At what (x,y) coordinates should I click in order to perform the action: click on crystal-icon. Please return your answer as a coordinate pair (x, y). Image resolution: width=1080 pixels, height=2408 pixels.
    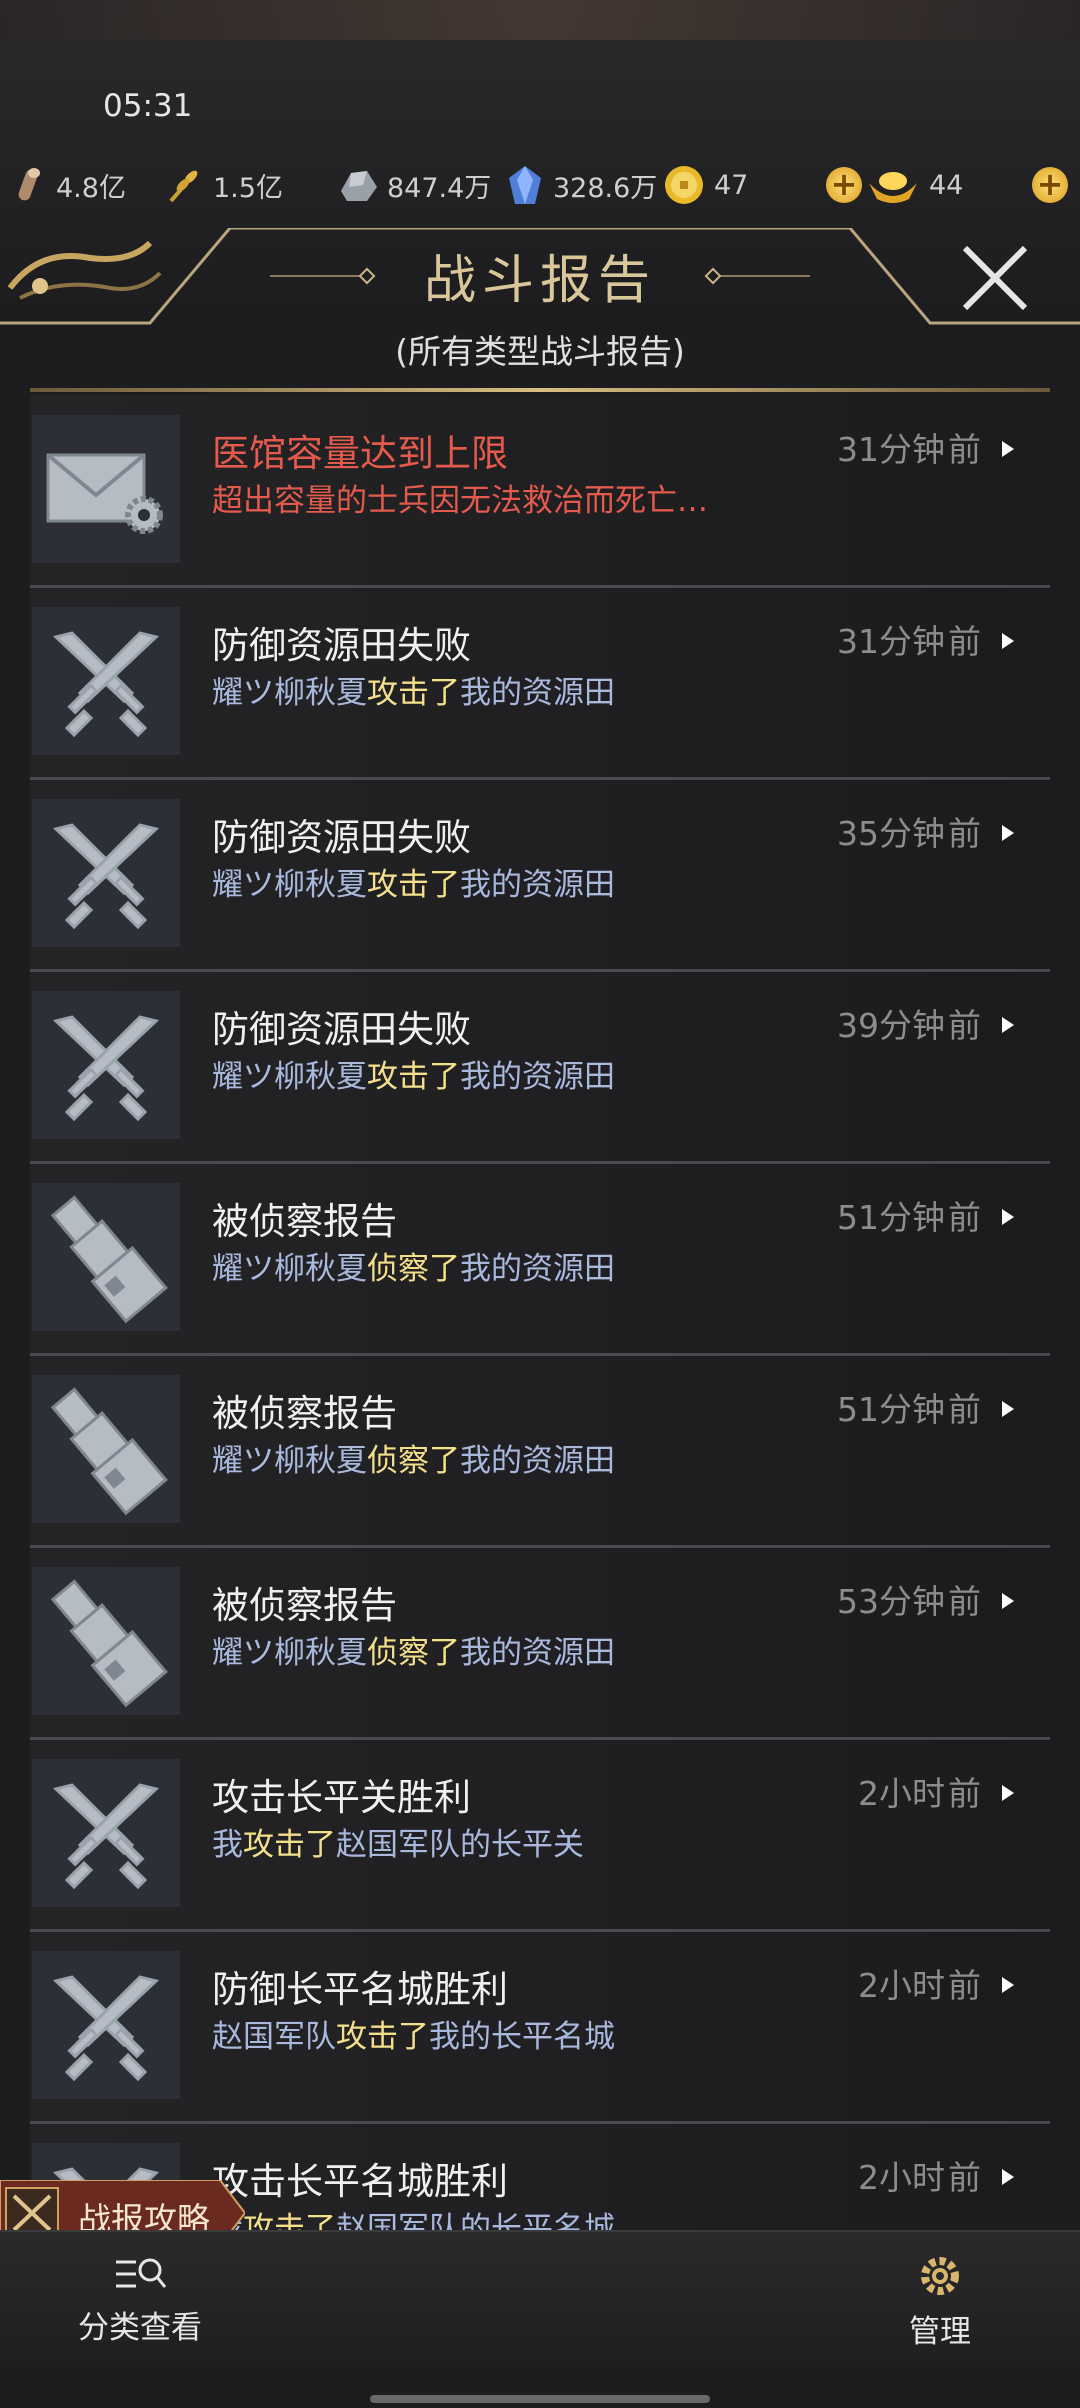
    Looking at the image, I should click on (525, 185).